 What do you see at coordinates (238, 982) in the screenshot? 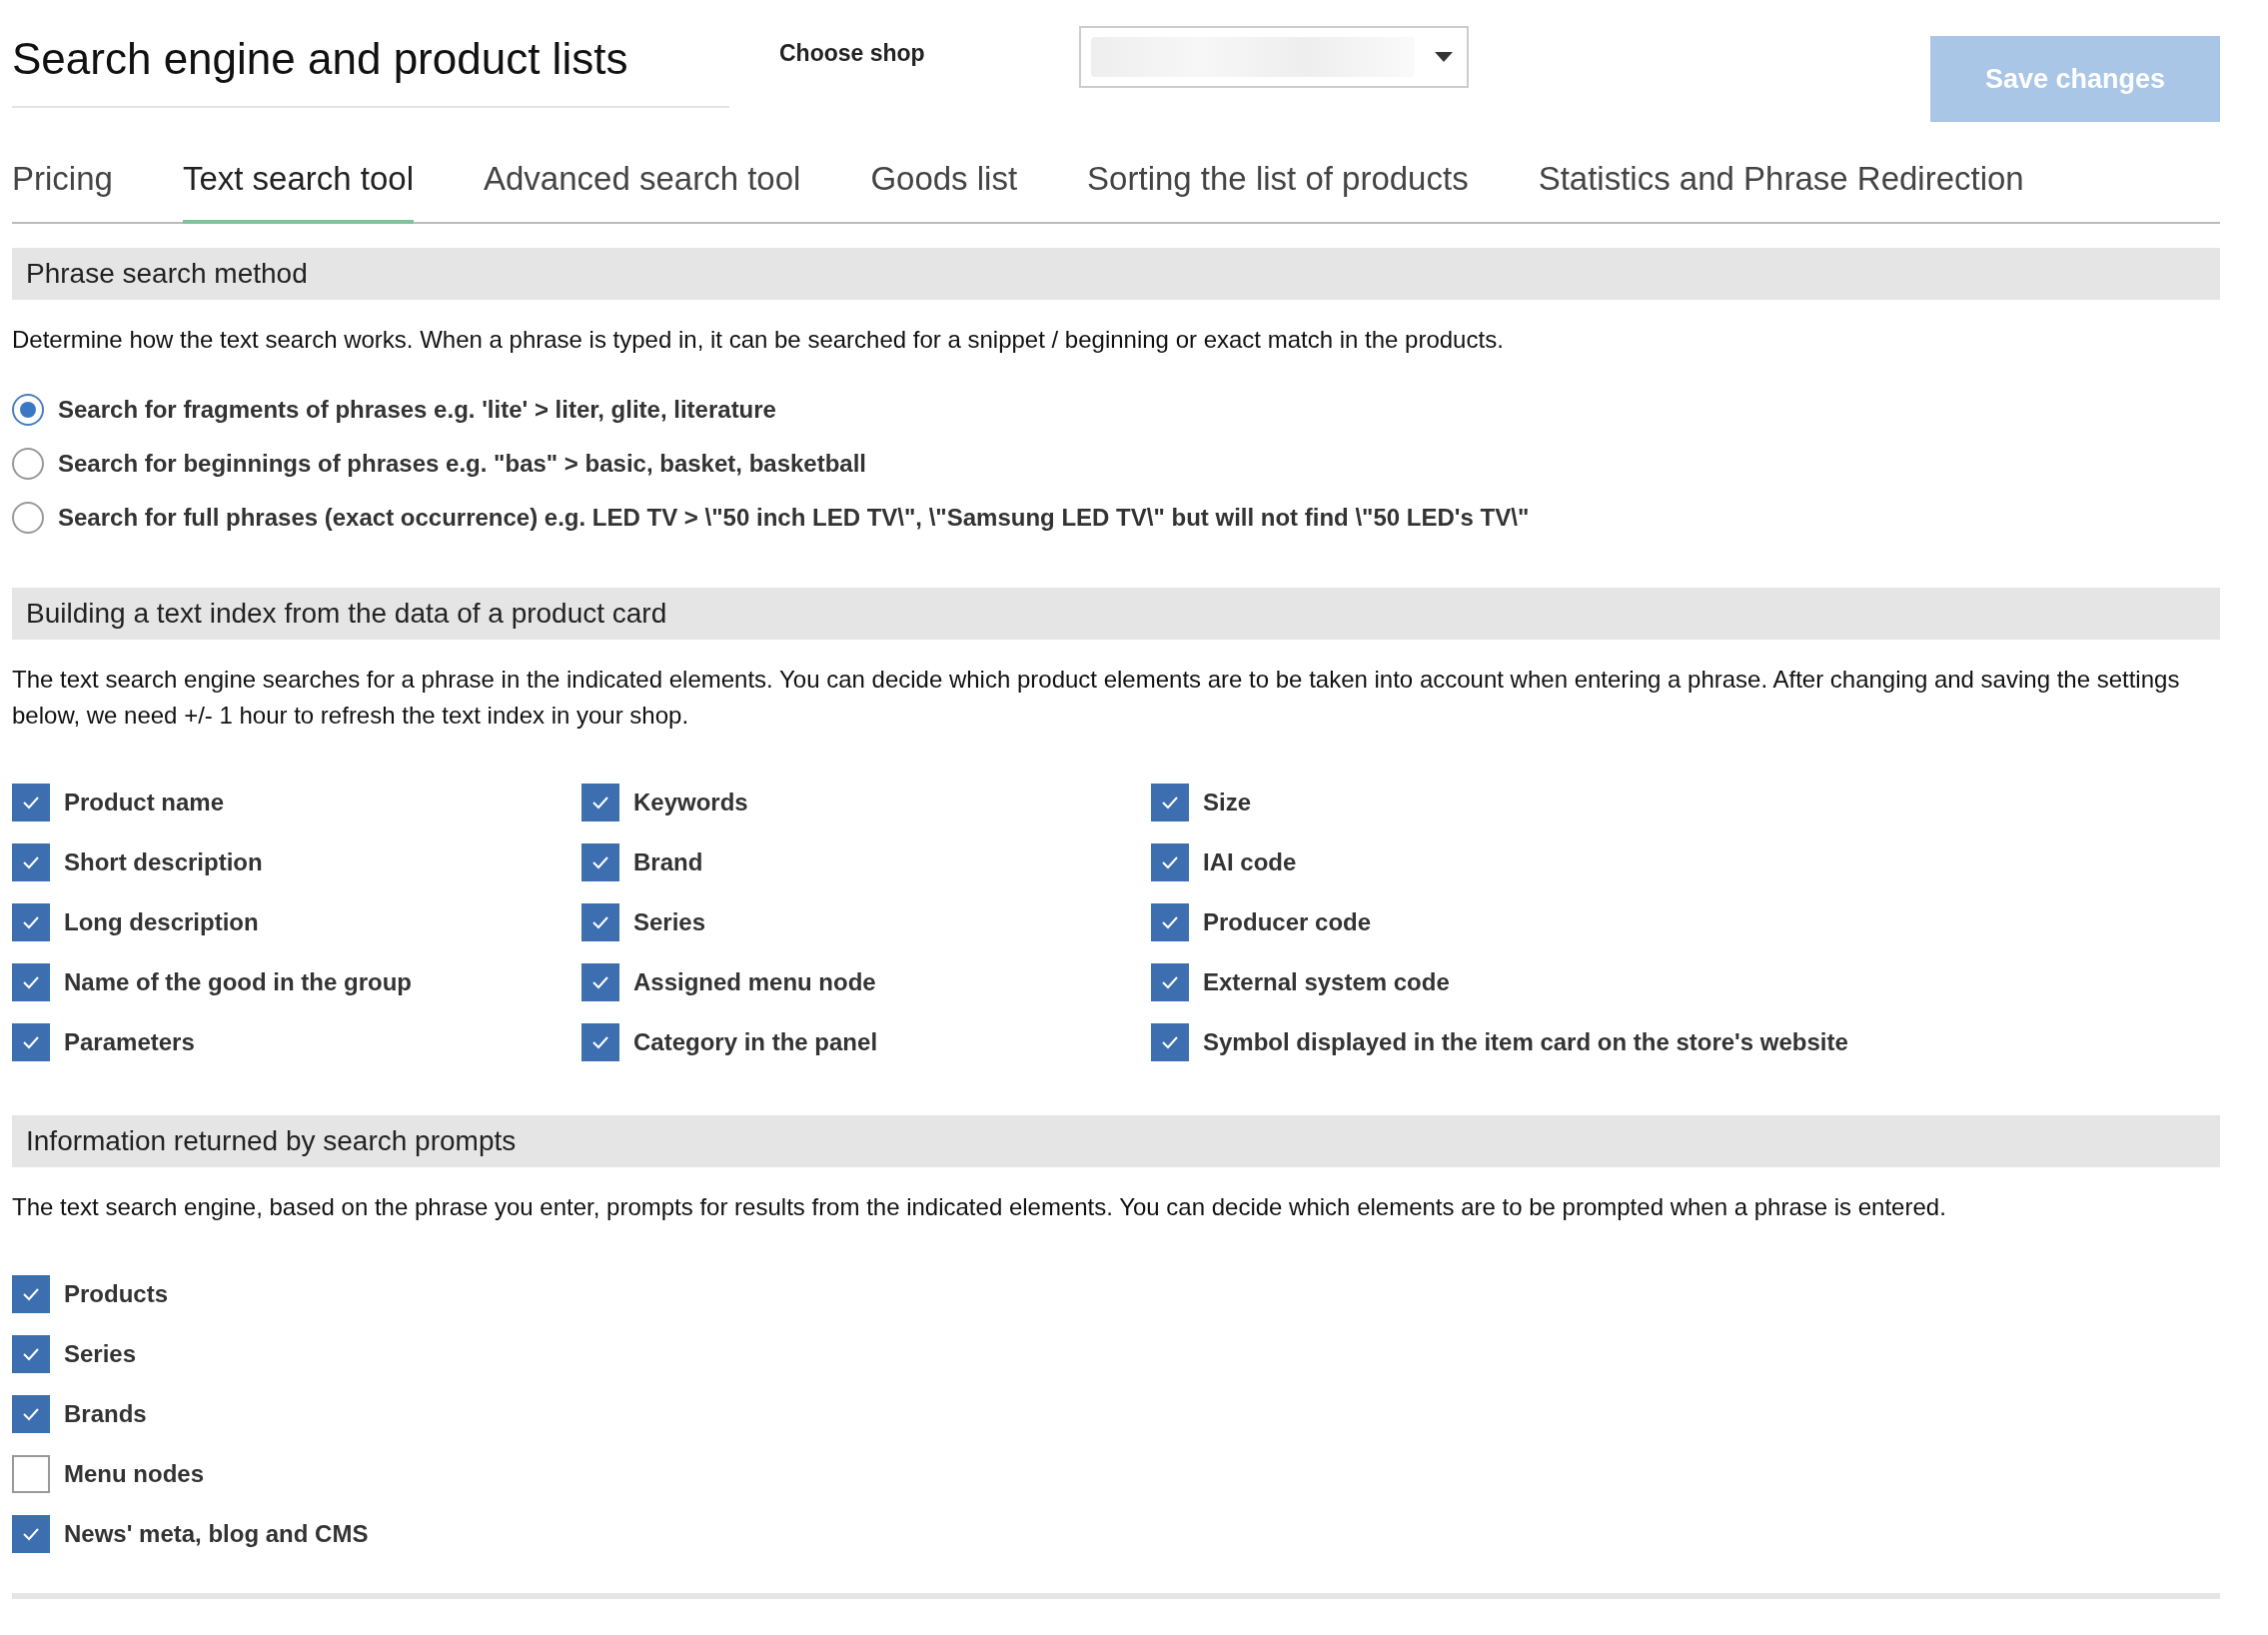
I see `option-label: Name of the good in the group` at bounding box center [238, 982].